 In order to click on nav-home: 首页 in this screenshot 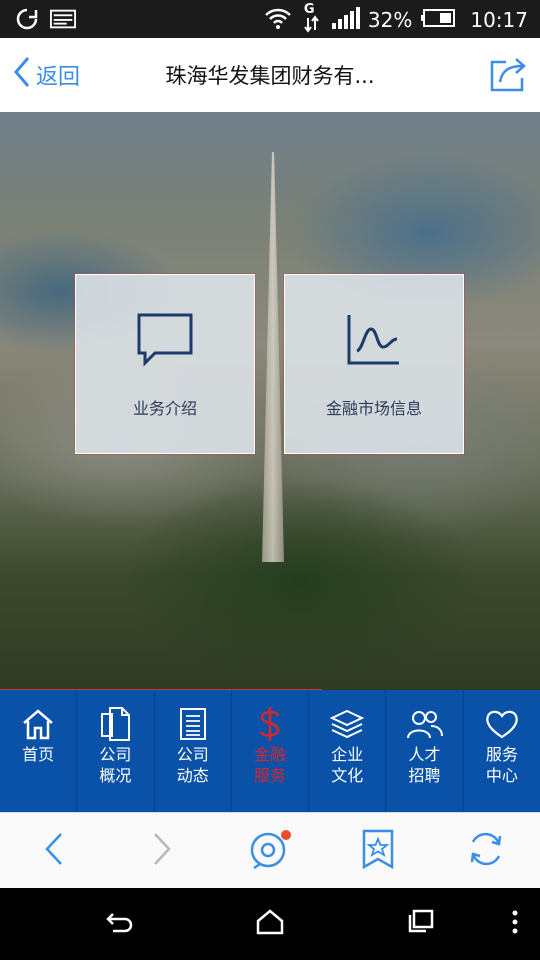, I will do `click(38, 751)`.